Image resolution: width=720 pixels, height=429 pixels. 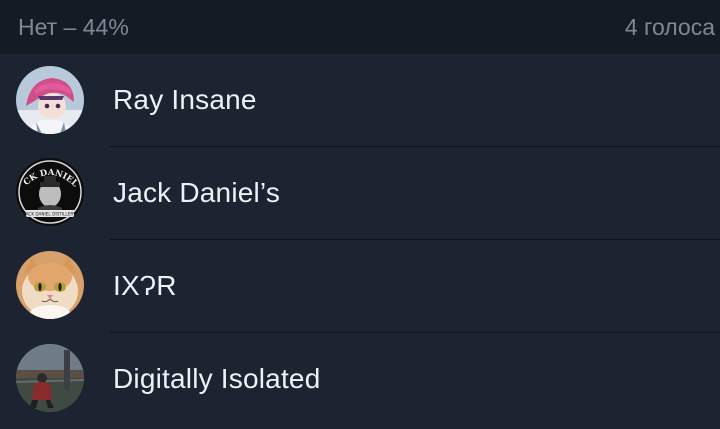 What do you see at coordinates (185, 99) in the screenshot?
I see `voter-name: Ray Insane` at bounding box center [185, 99].